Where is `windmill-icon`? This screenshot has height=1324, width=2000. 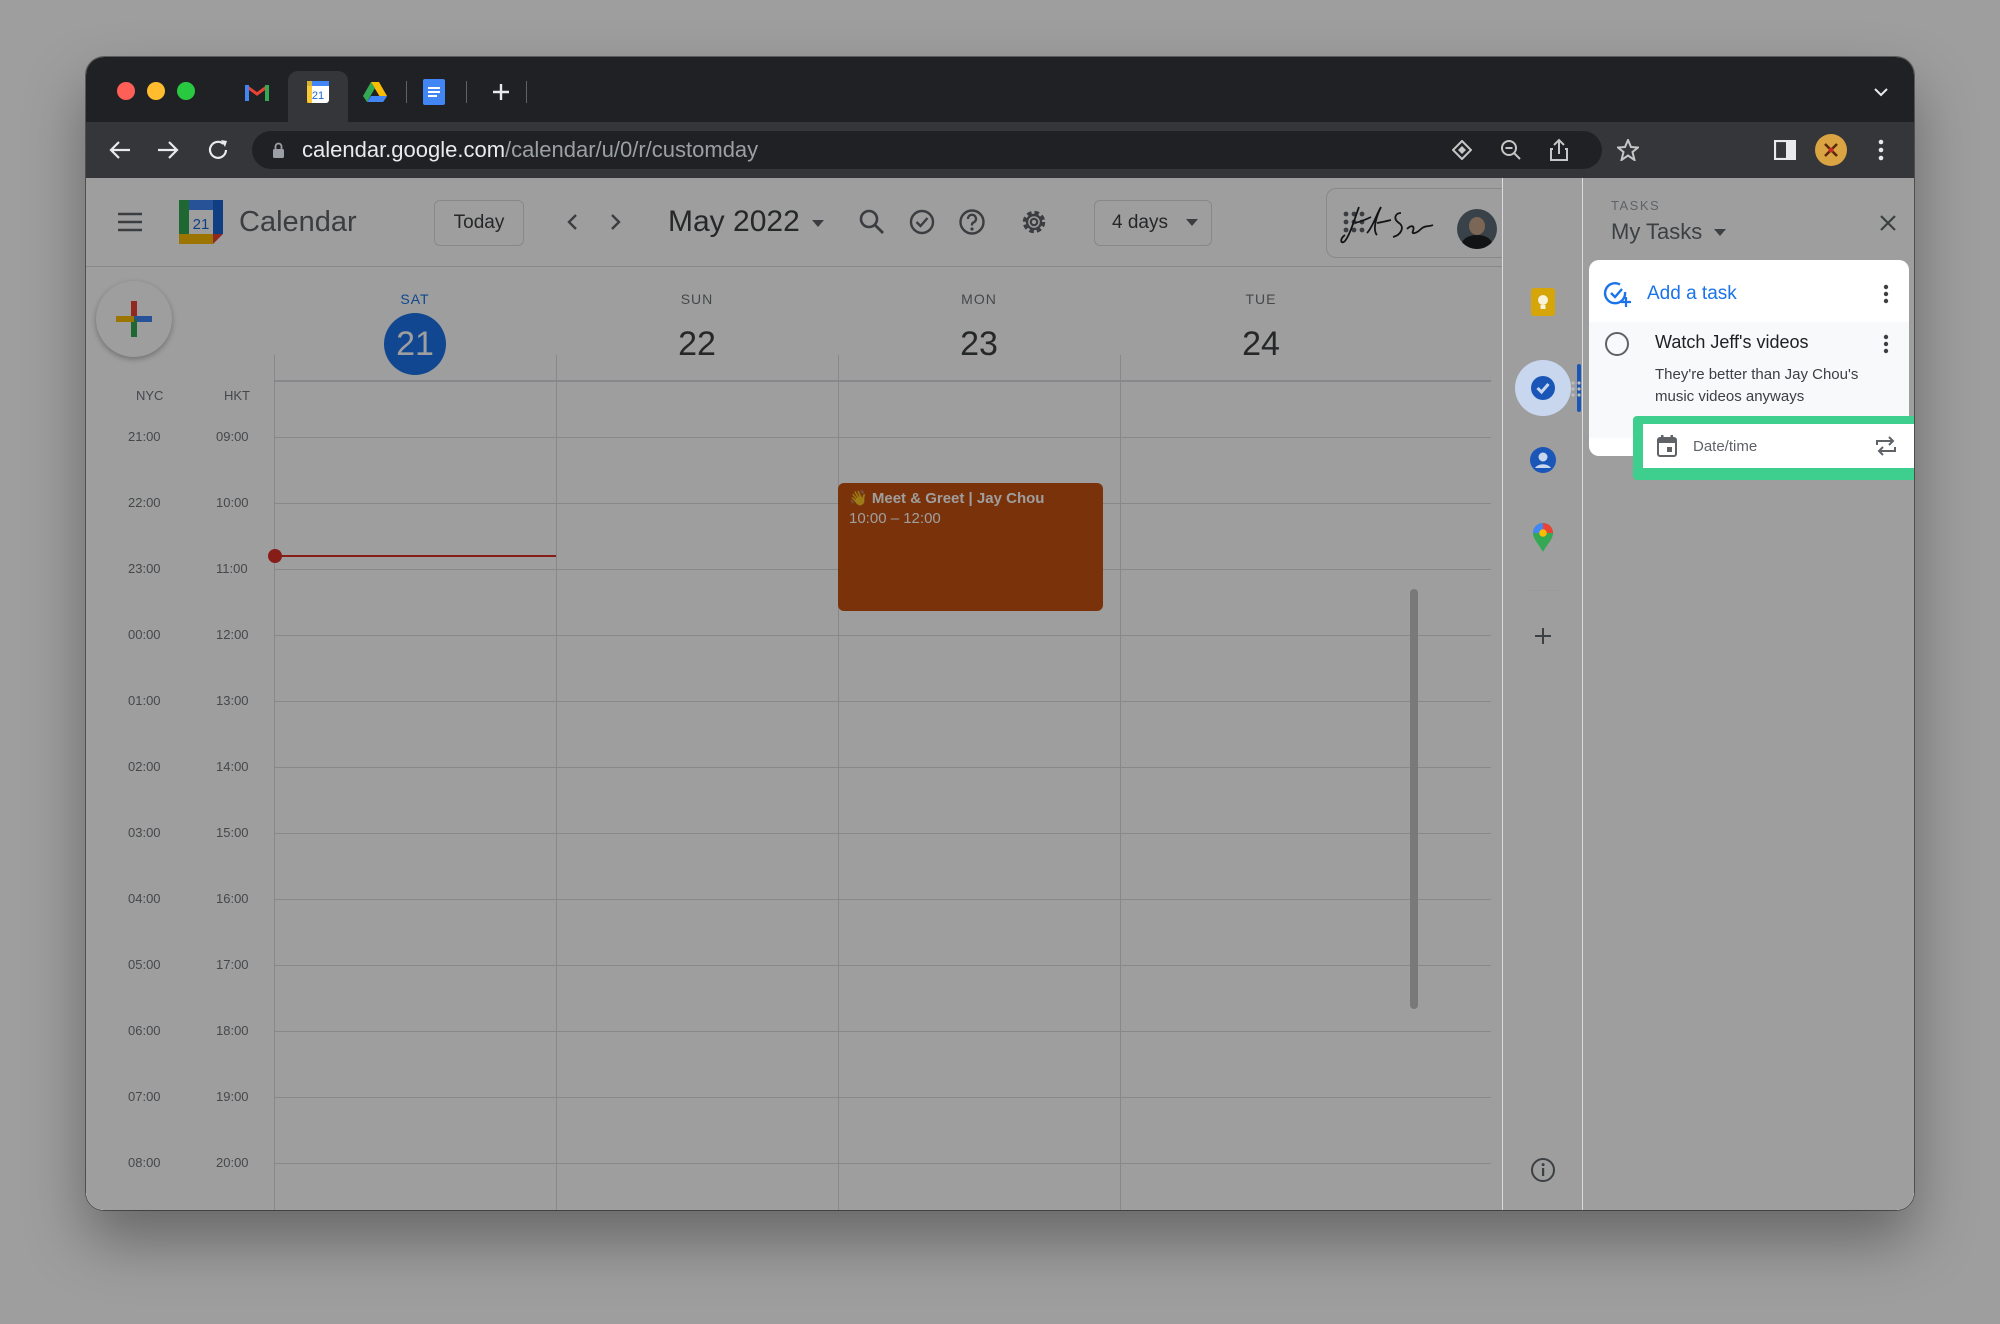
windmill-icon is located at coordinates (1831, 150).